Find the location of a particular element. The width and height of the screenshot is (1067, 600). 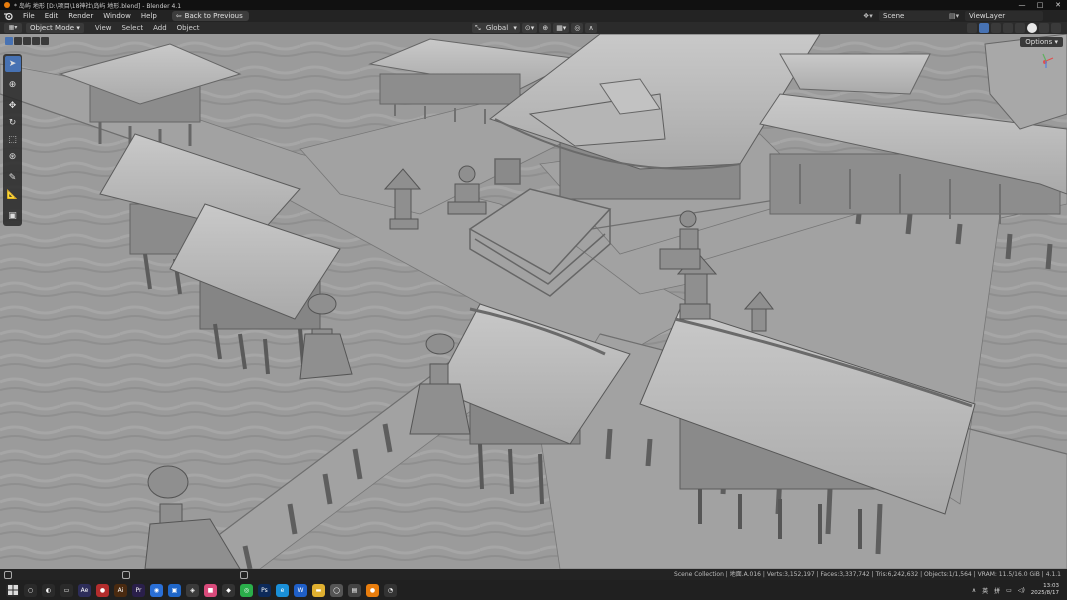

word-icon: W is located at coordinates (300, 590).